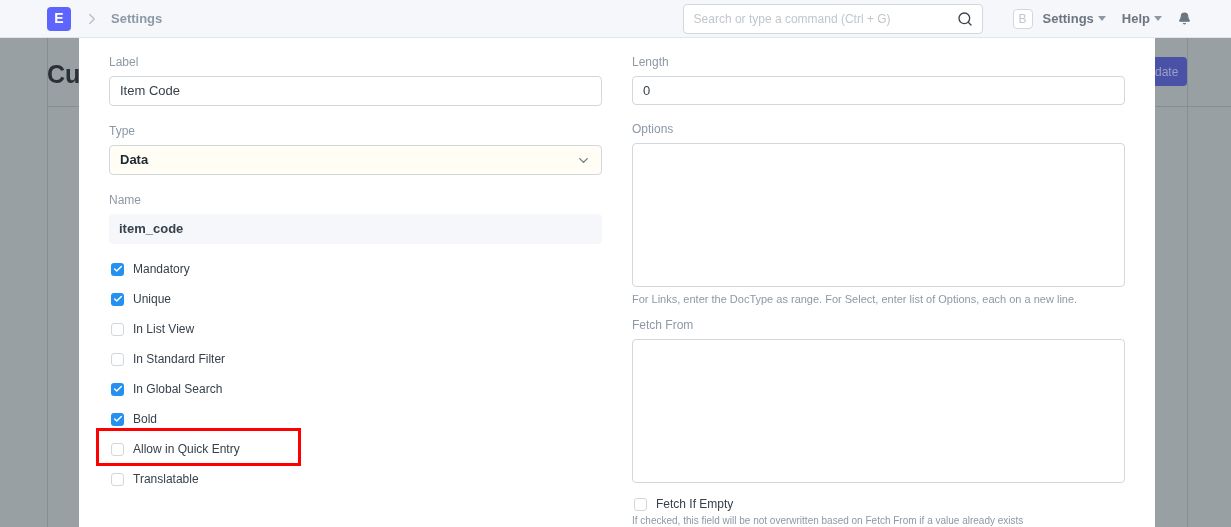  I want to click on field-label: Name, so click(125, 200).